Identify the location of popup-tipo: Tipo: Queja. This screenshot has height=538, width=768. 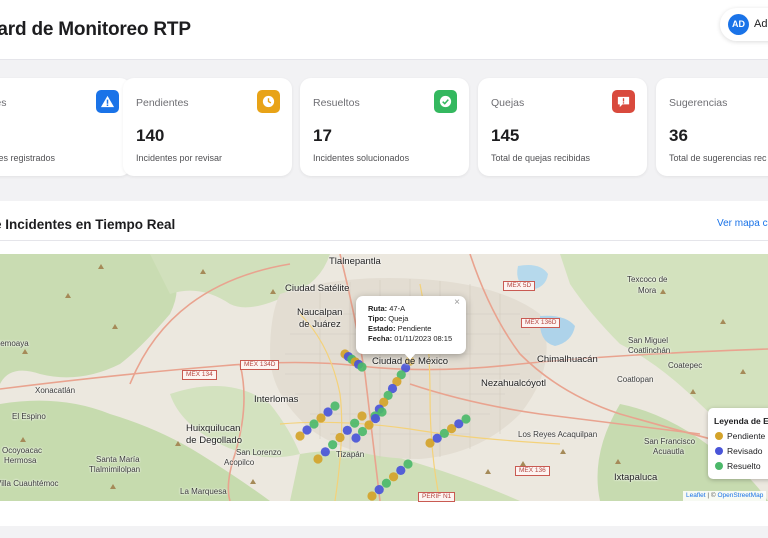
(388, 318).